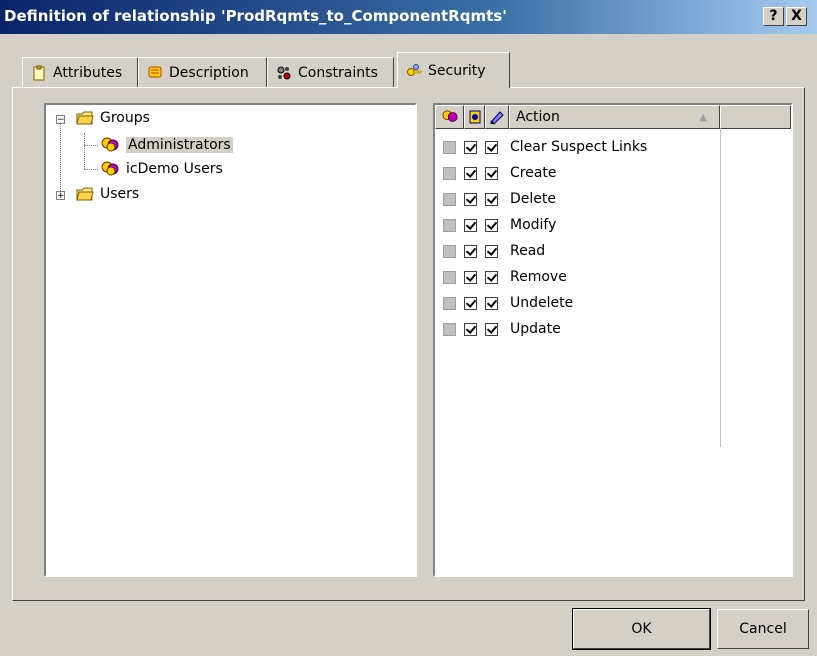  I want to click on expand-users-toggle: +, so click(60, 196).